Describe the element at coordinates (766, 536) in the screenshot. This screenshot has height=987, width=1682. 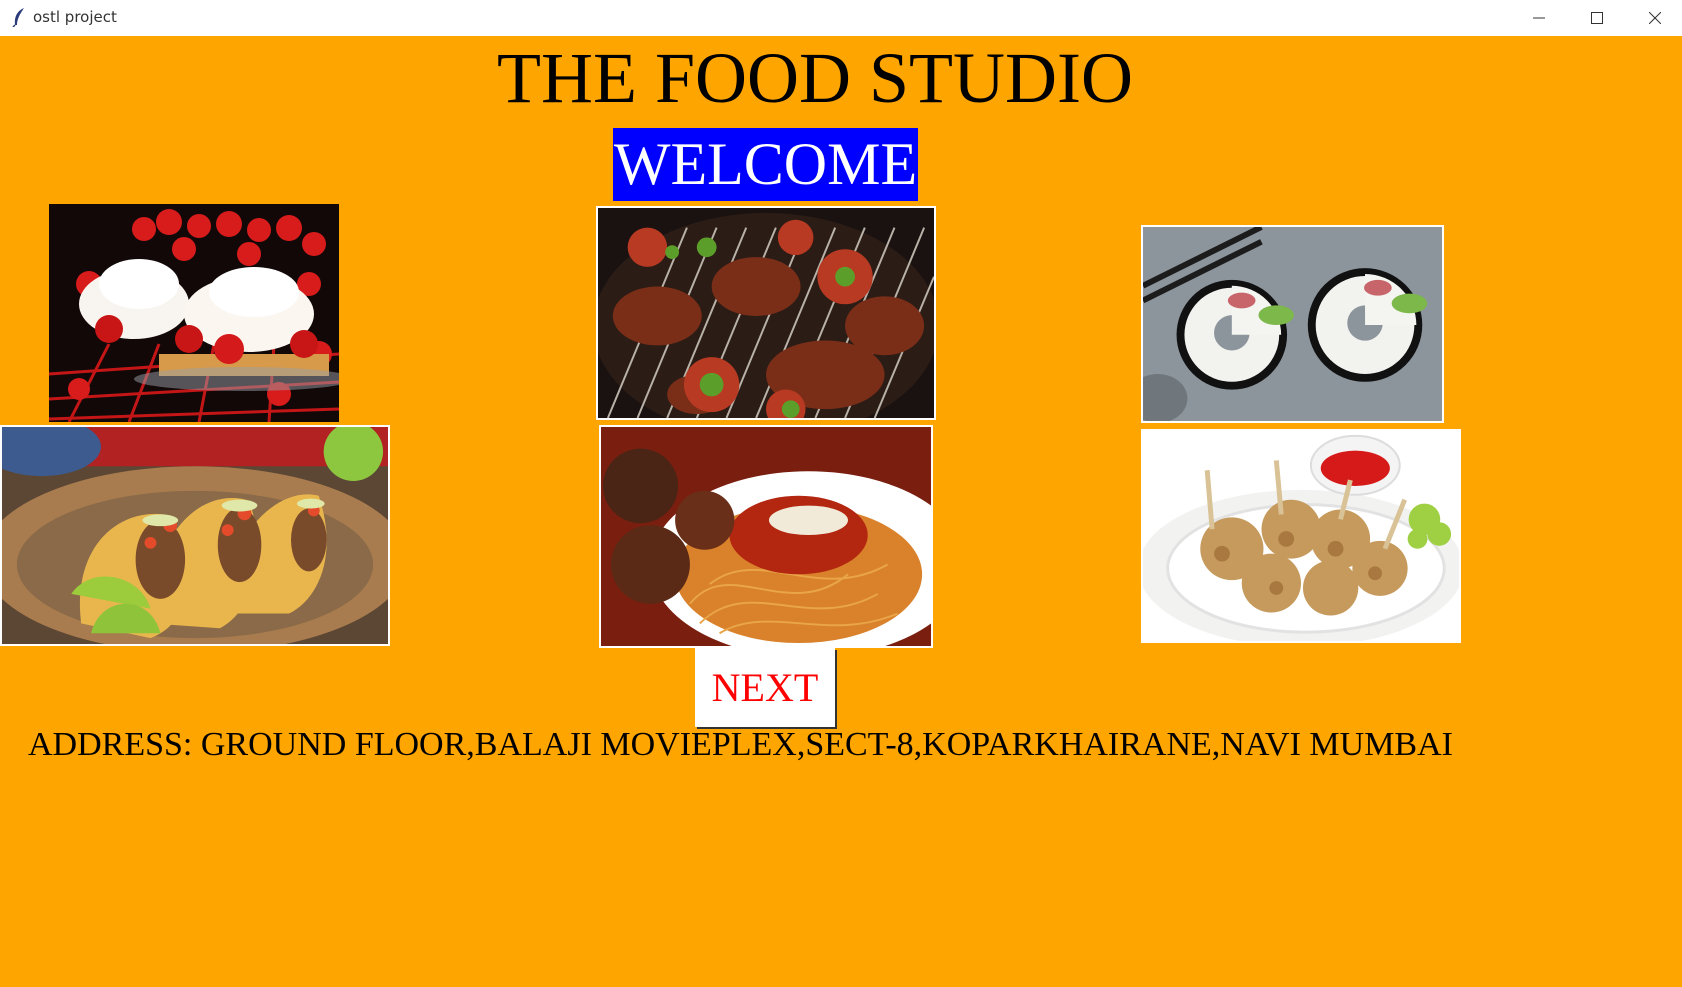
I see `spaghetti-meatballs-image` at that location.